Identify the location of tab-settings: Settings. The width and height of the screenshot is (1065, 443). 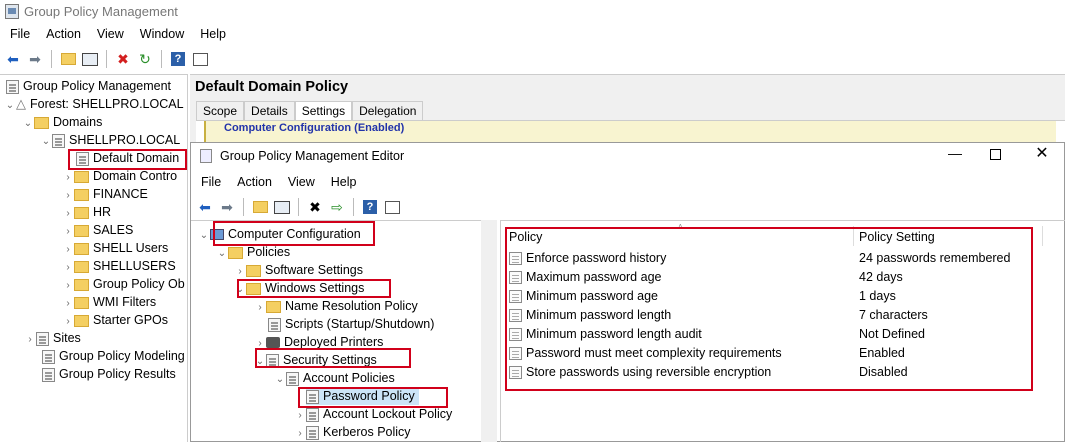
(323, 111).